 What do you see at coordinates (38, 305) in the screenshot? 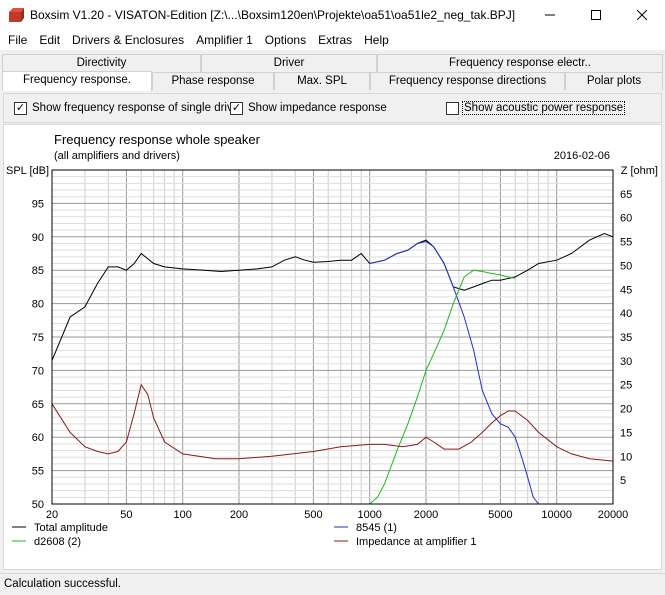
I see `y-tick-label: 80` at bounding box center [38, 305].